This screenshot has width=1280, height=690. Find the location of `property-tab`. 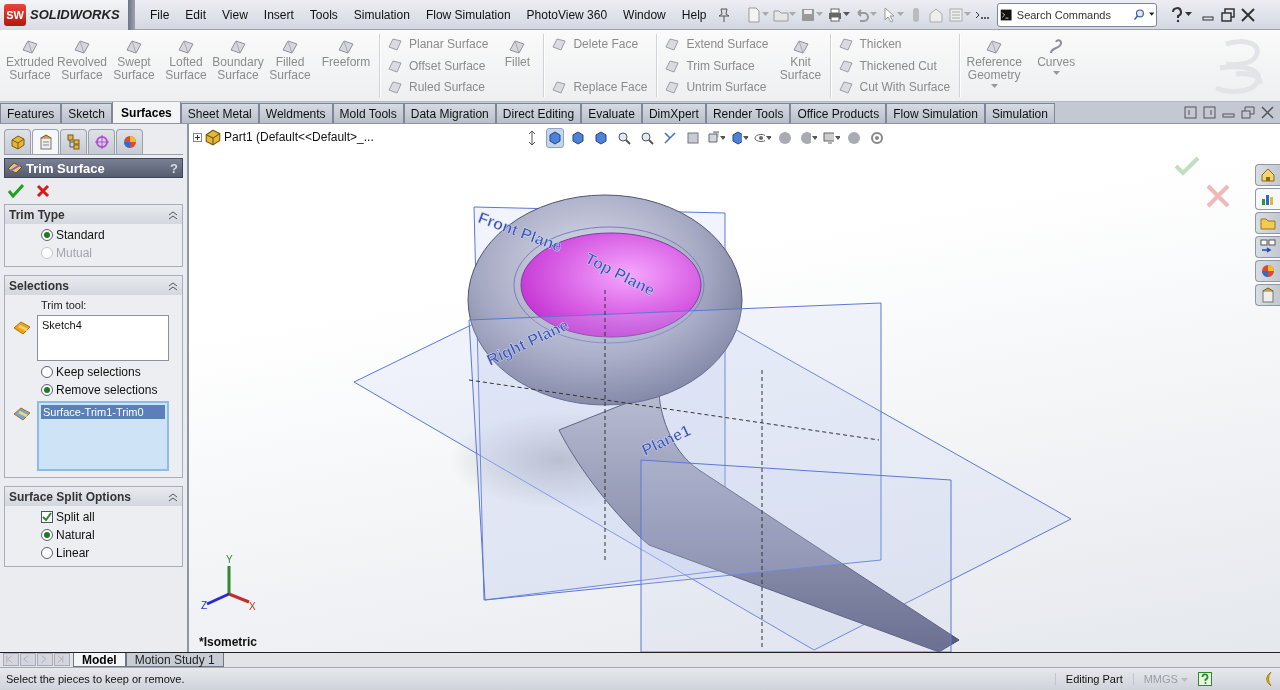

property-tab is located at coordinates (45, 141).